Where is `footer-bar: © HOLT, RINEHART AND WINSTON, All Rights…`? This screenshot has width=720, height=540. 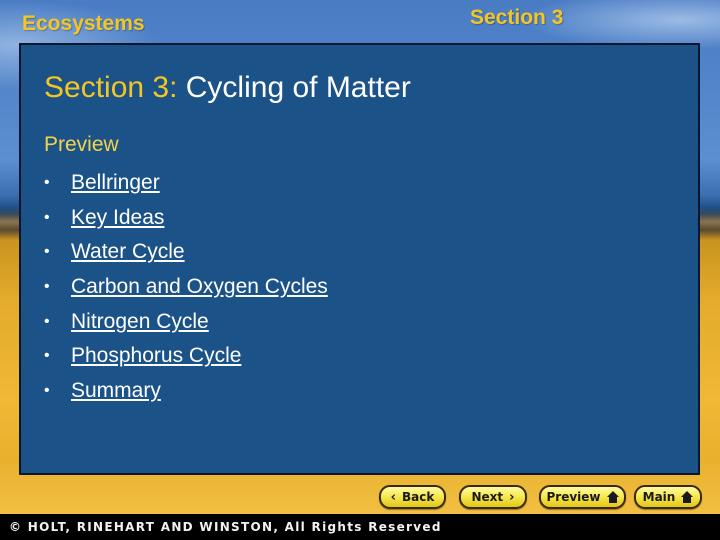 footer-bar: © HOLT, RINEHART AND WINSTON, All Rights… is located at coordinates (360, 527).